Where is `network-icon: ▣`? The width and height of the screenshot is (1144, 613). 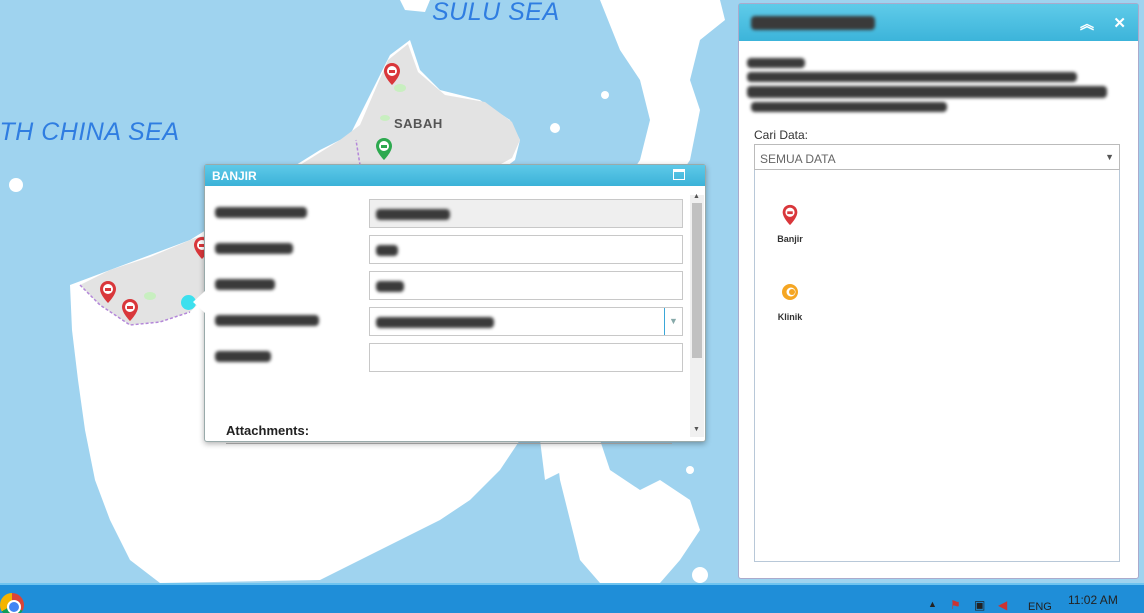 network-icon: ▣ is located at coordinates (981, 605).